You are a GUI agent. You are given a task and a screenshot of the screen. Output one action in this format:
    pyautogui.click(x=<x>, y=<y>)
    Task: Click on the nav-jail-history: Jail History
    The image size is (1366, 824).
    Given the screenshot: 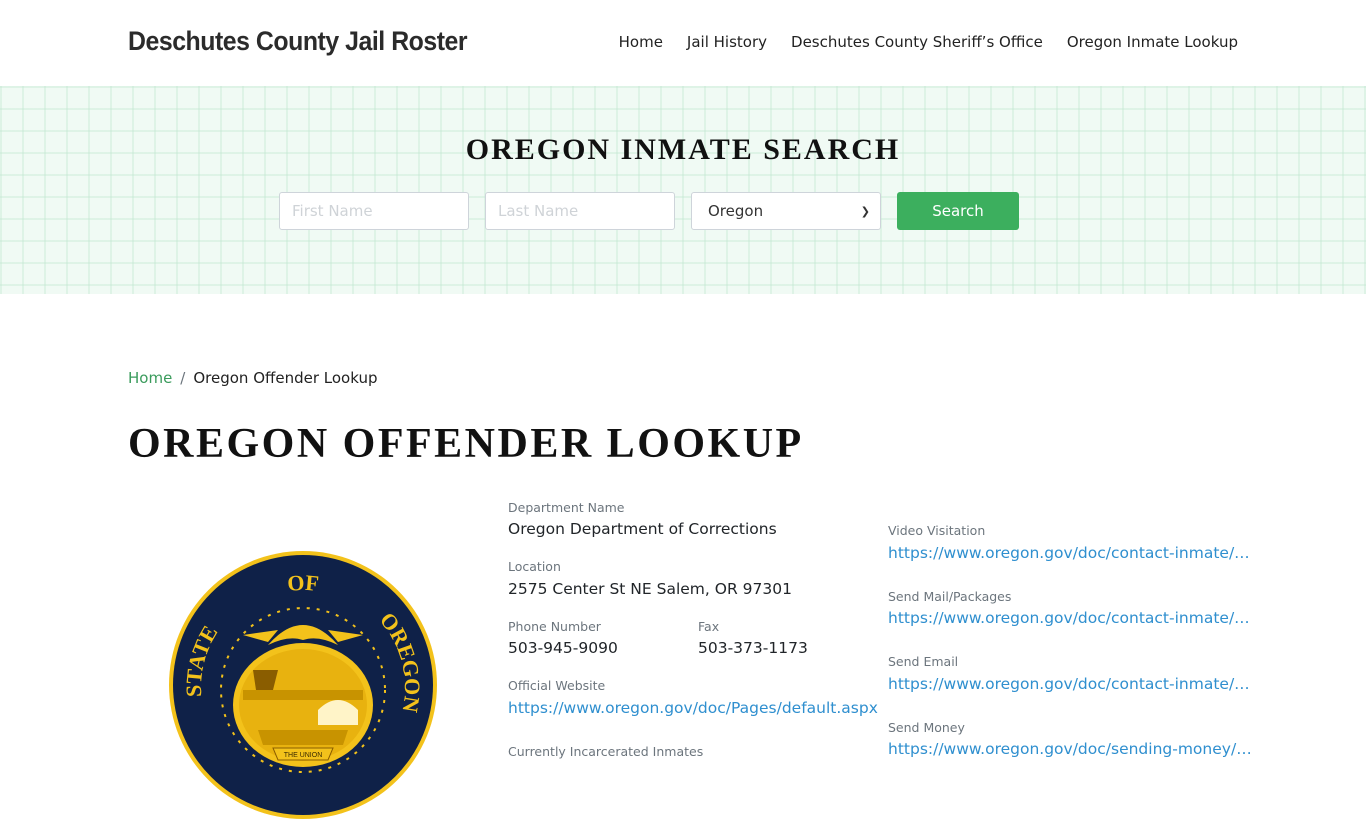 What is the action you would take?
    pyautogui.click(x=727, y=42)
    